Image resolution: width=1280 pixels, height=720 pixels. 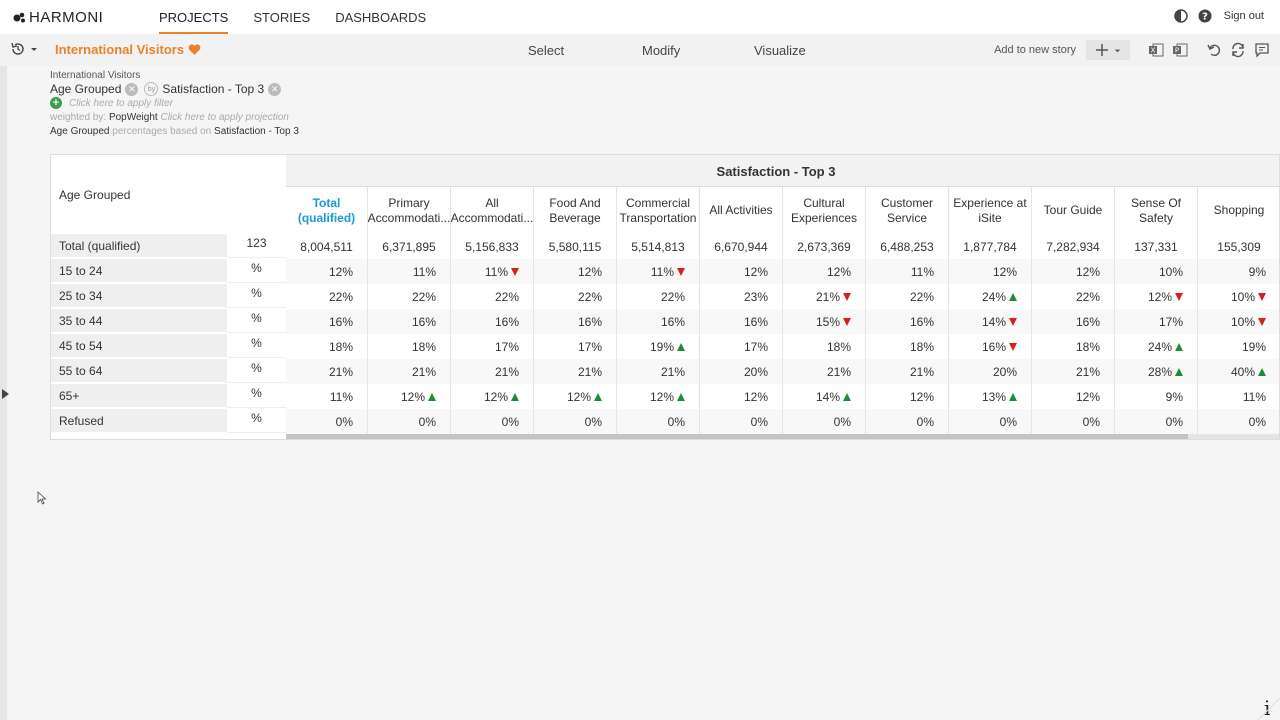 I want to click on expand-panel-arrow-icon, so click(x=5, y=394).